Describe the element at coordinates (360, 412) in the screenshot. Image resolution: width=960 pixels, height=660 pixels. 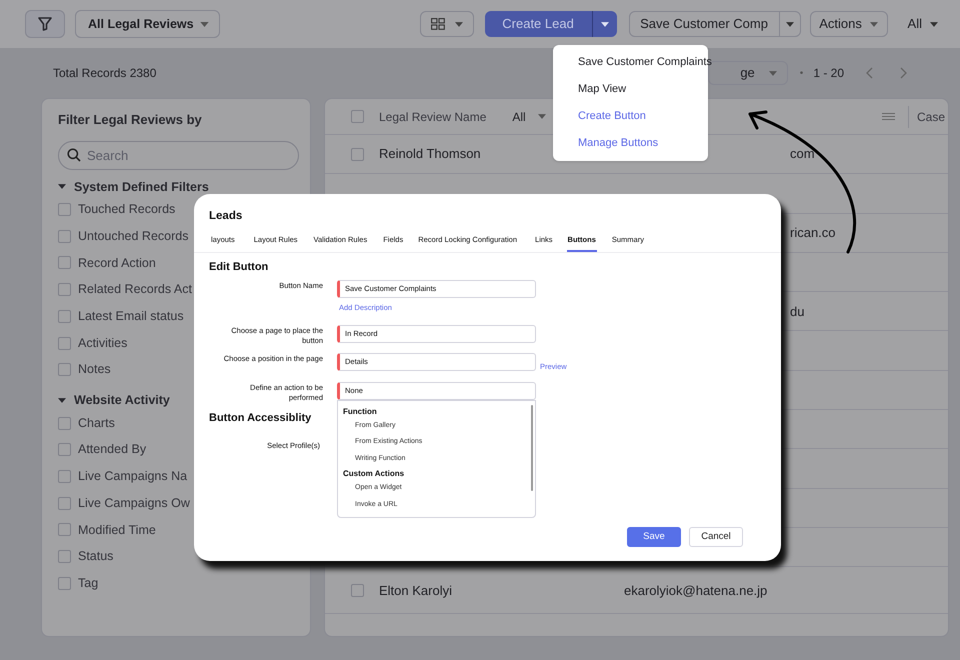
I see `option-group-label: Function` at that location.